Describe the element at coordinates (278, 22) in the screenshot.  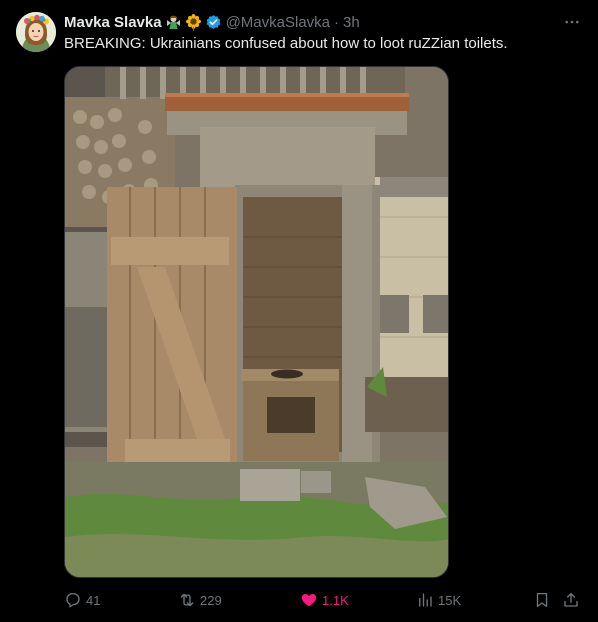
I see `author-handle: @MavkaSlavka` at that location.